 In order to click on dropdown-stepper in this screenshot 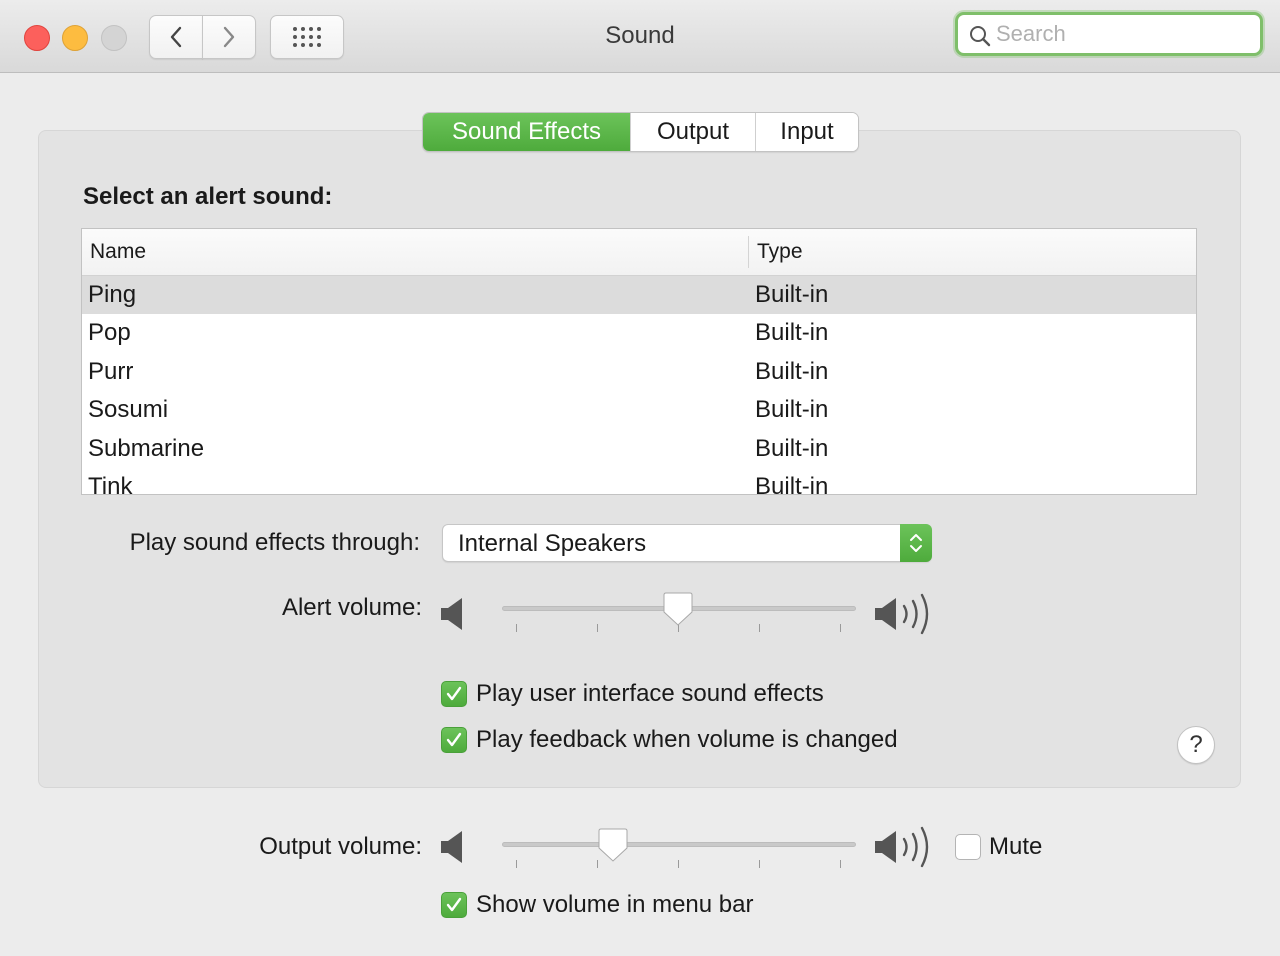, I will do `click(916, 543)`.